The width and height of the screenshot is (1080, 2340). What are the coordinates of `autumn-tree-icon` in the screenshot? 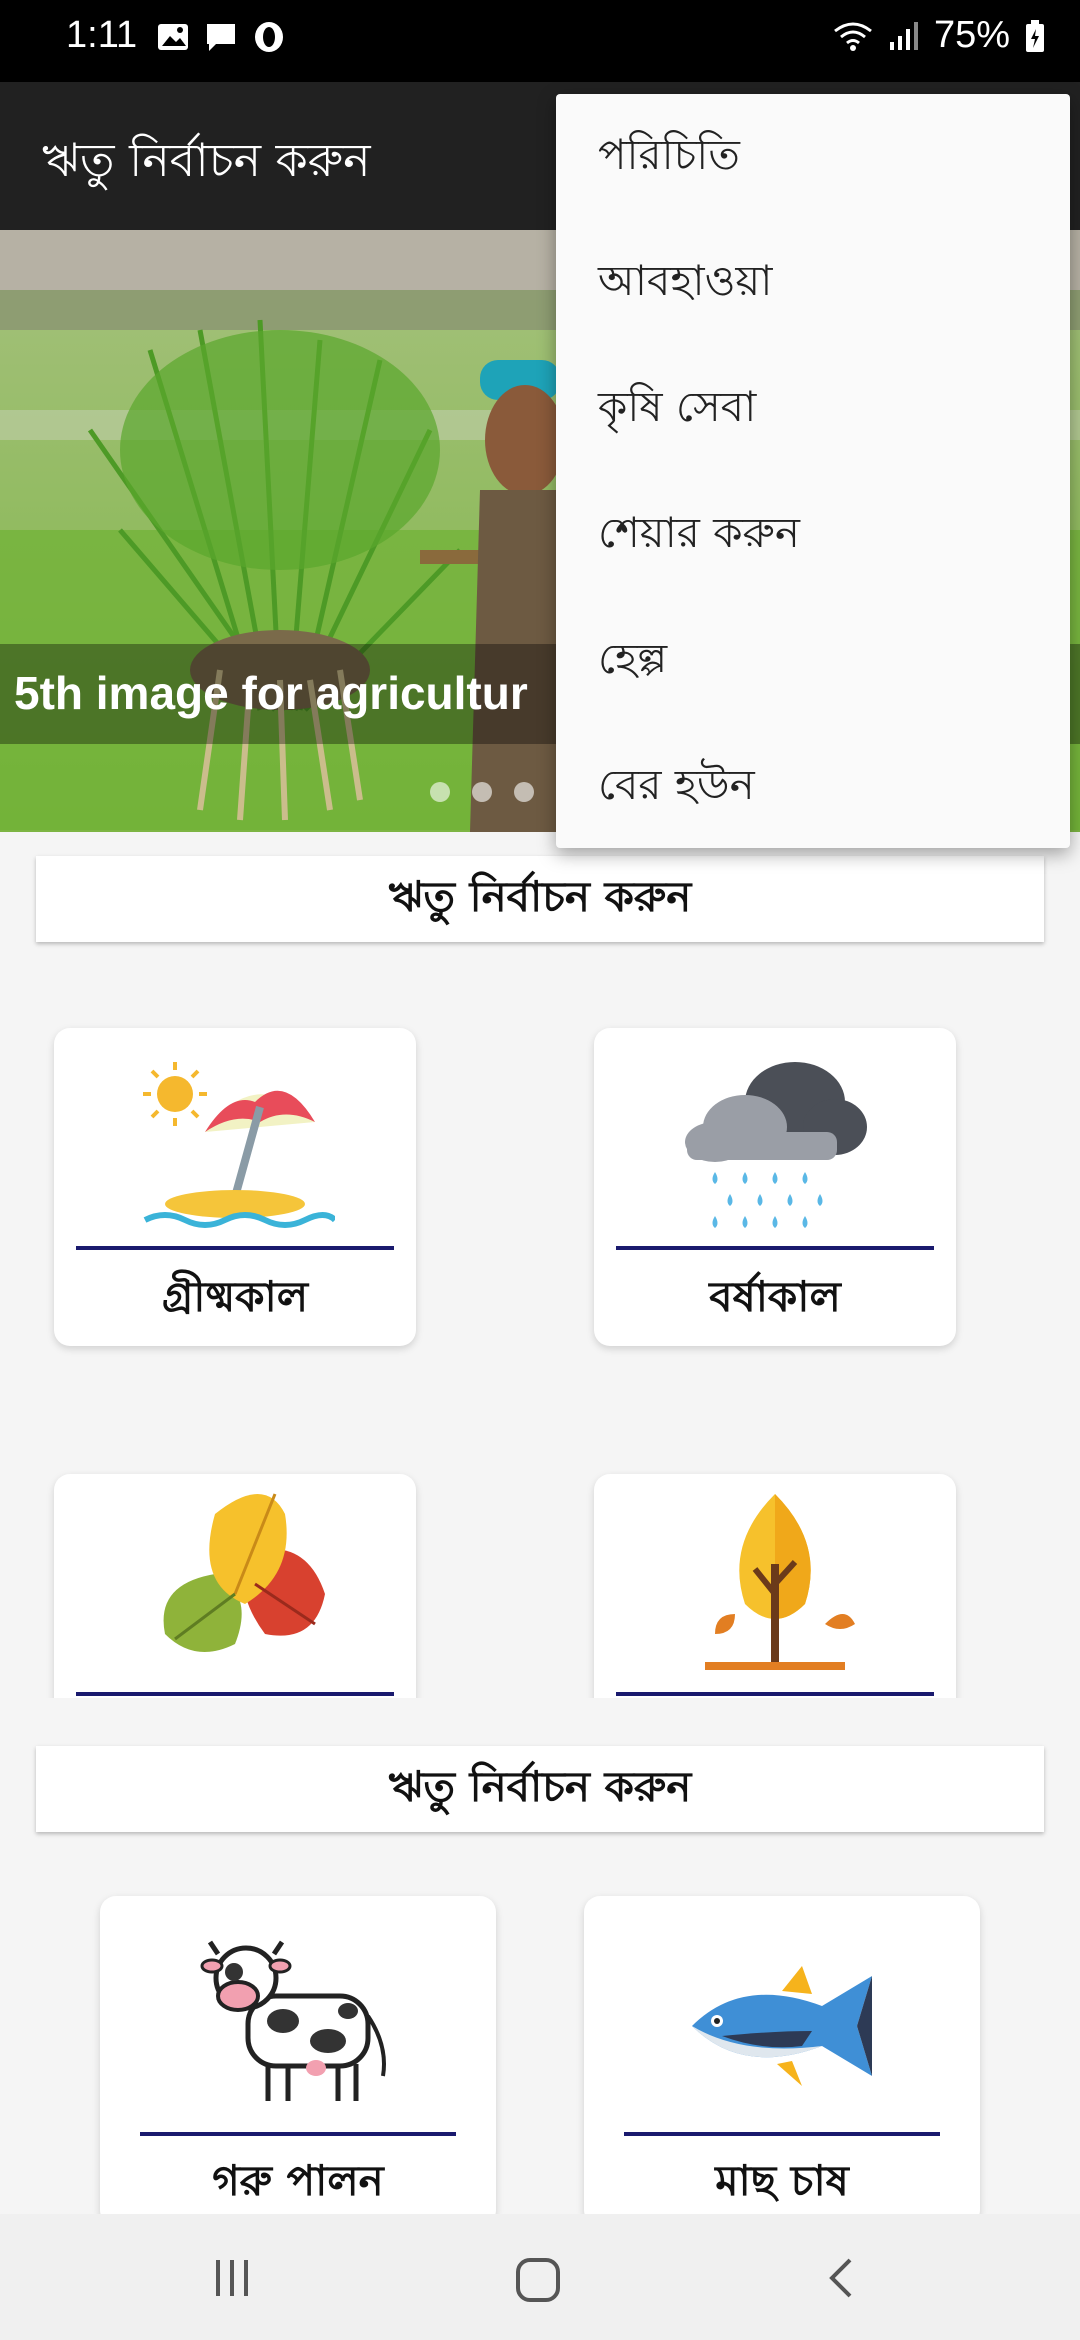 It's located at (780, 1582).